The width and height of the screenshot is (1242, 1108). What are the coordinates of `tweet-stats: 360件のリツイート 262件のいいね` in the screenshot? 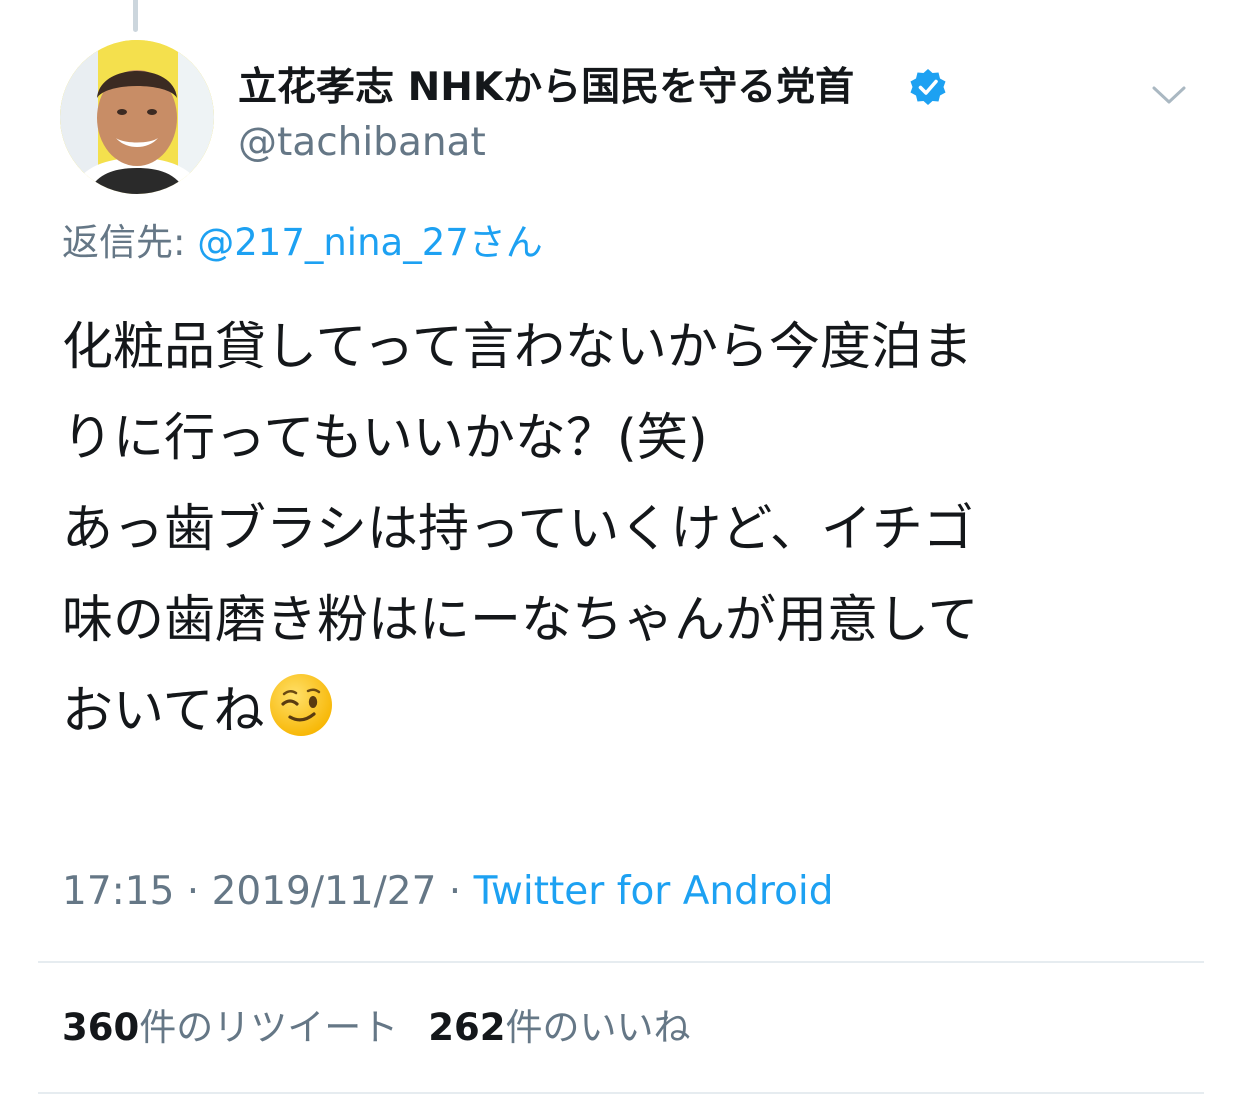 It's located at (376, 1028).